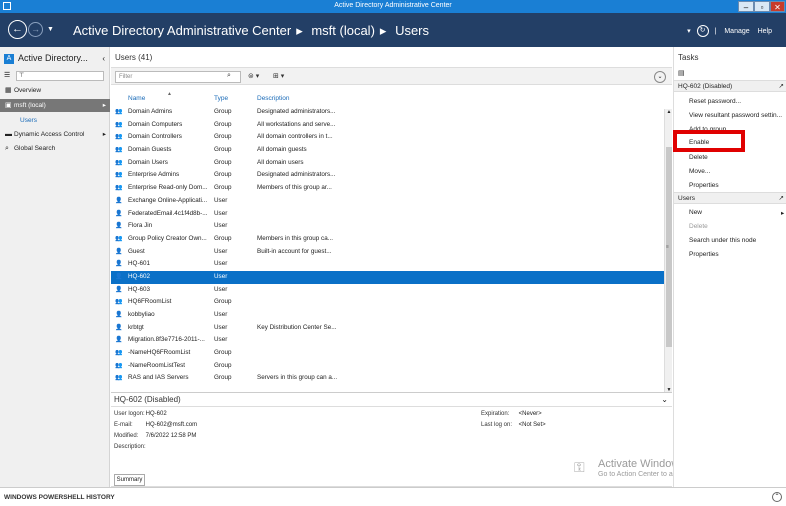  I want to click on sidebar-item-global-search: ⌕ Global Search, so click(55, 148).